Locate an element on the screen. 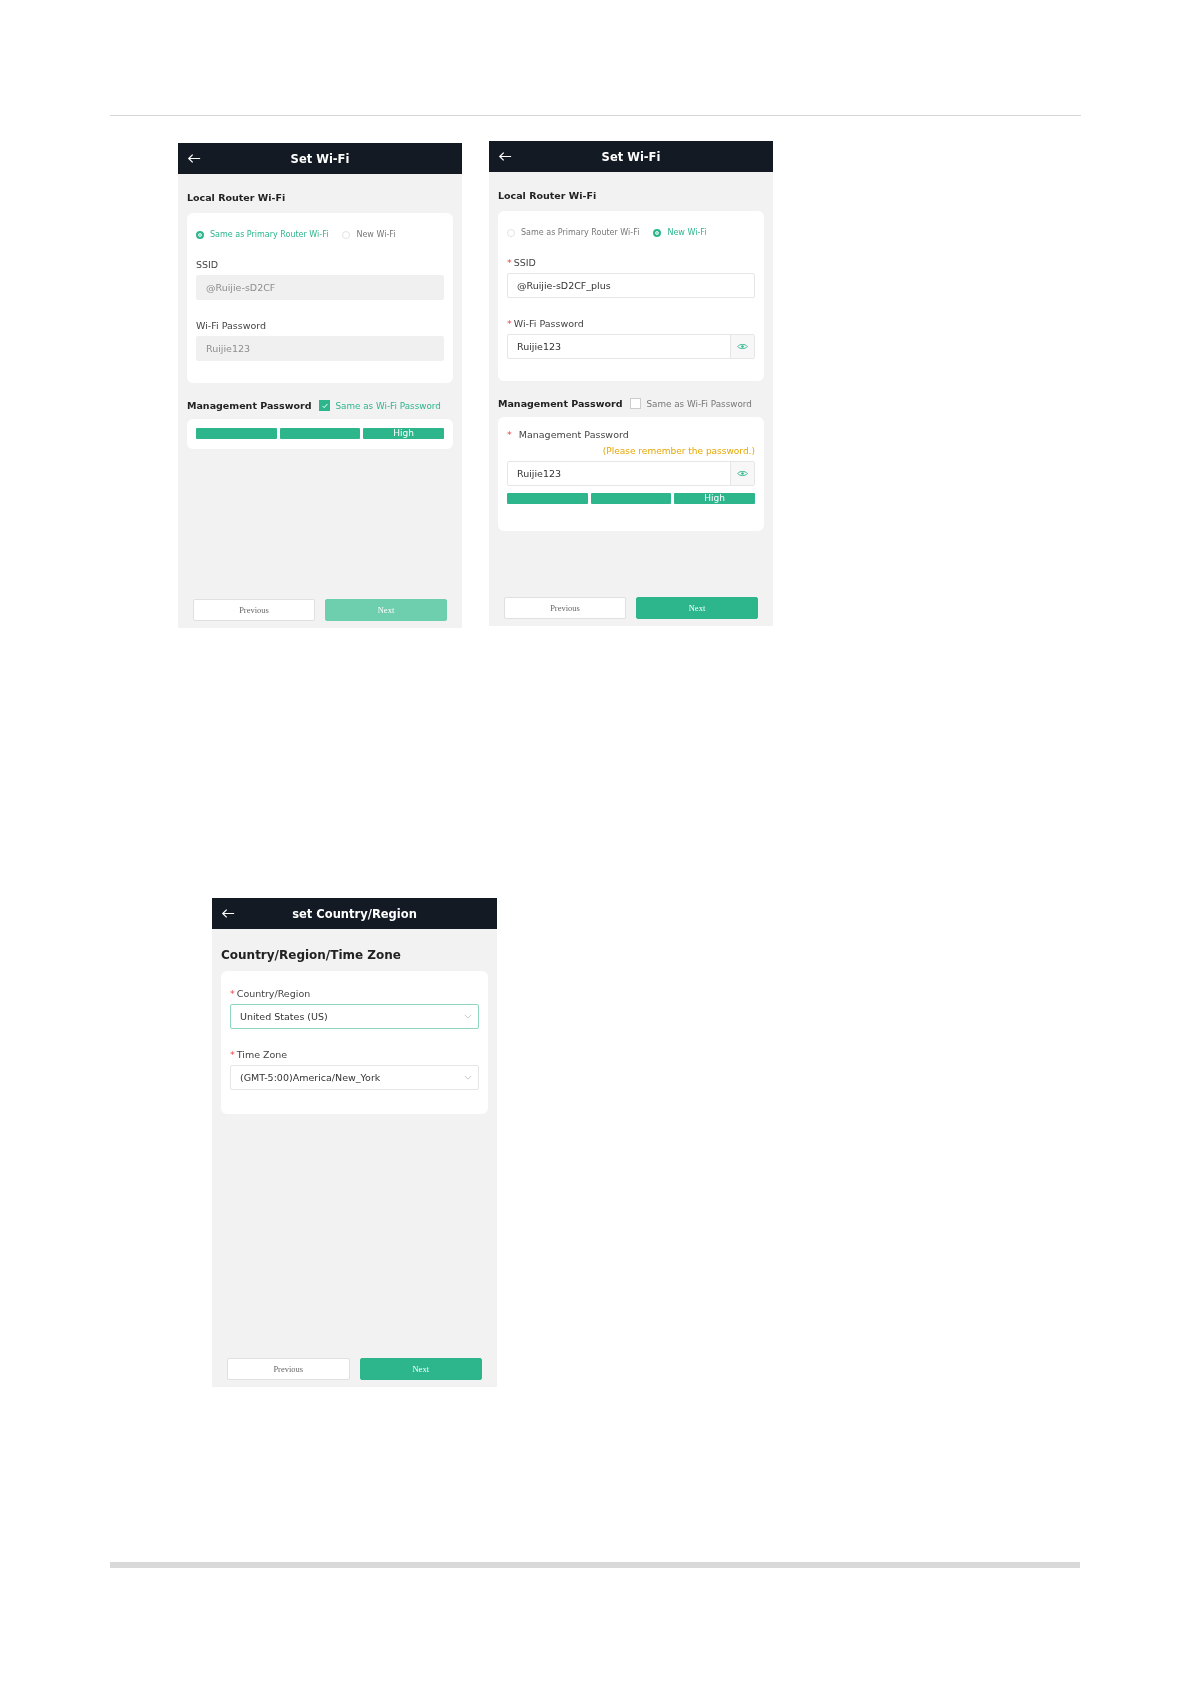 This screenshot has width=1191, height=1684. select-field: United States (US) is located at coordinates (354, 1016).